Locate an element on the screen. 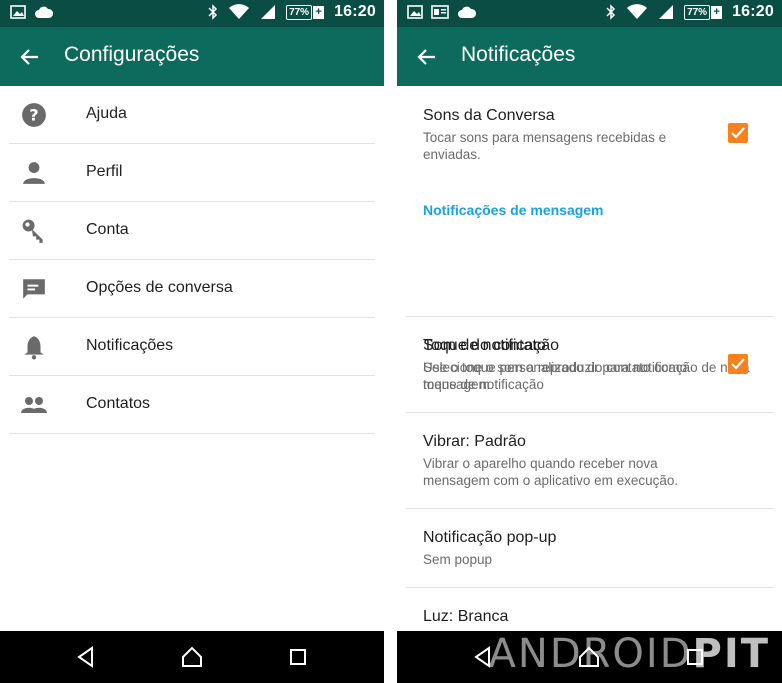 The image size is (782, 683). help-circle-icon: ? is located at coordinates (34, 115).